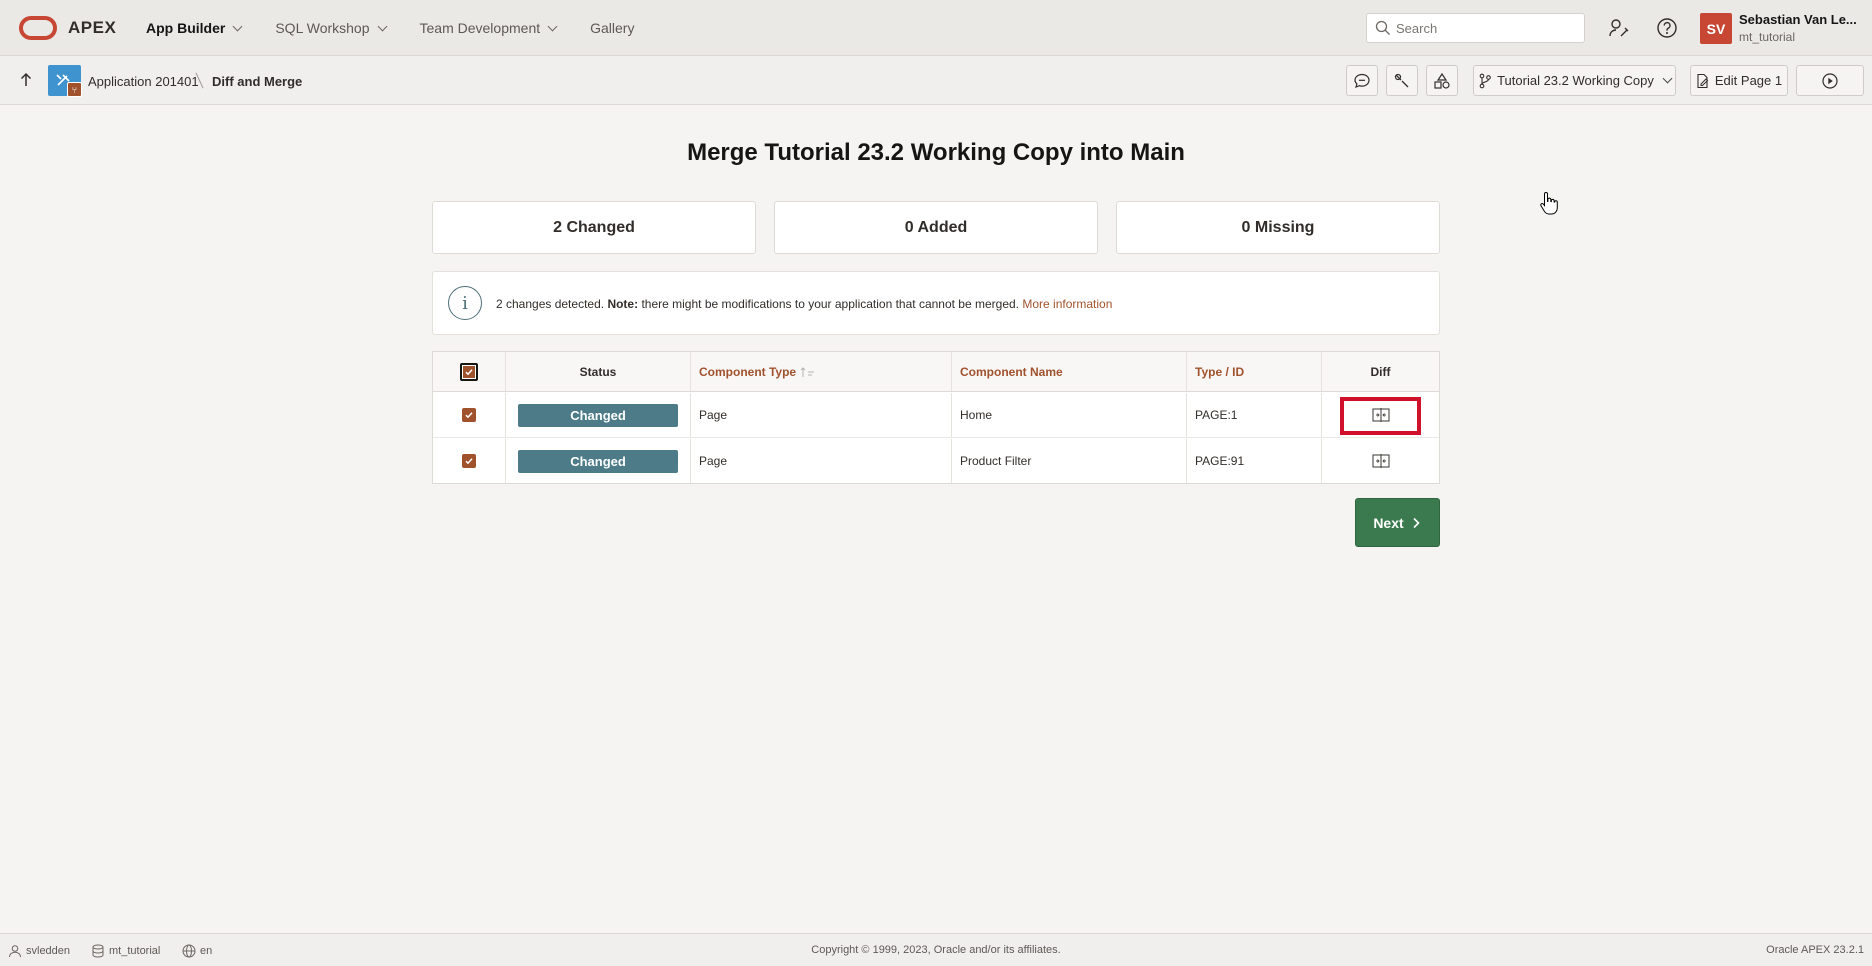  Describe the element at coordinates (936, 227) in the screenshot. I see `stat-added: 0 Added` at that location.